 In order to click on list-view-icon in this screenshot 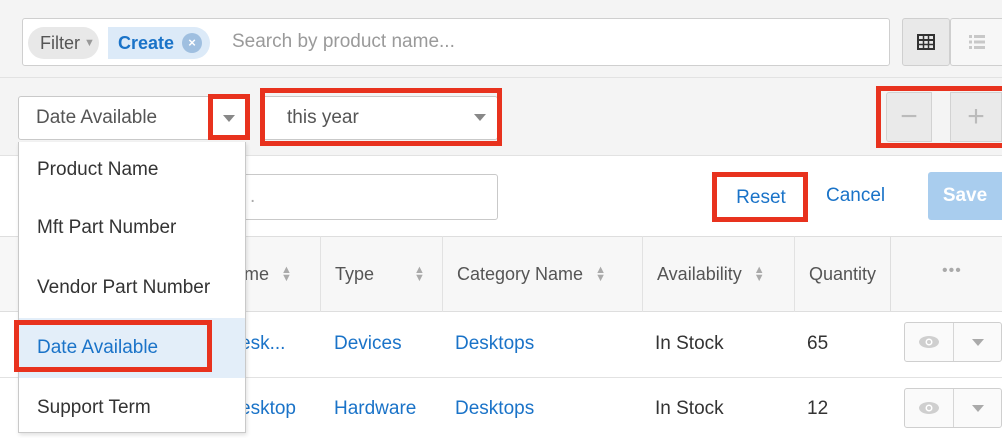, I will do `click(976, 42)`.